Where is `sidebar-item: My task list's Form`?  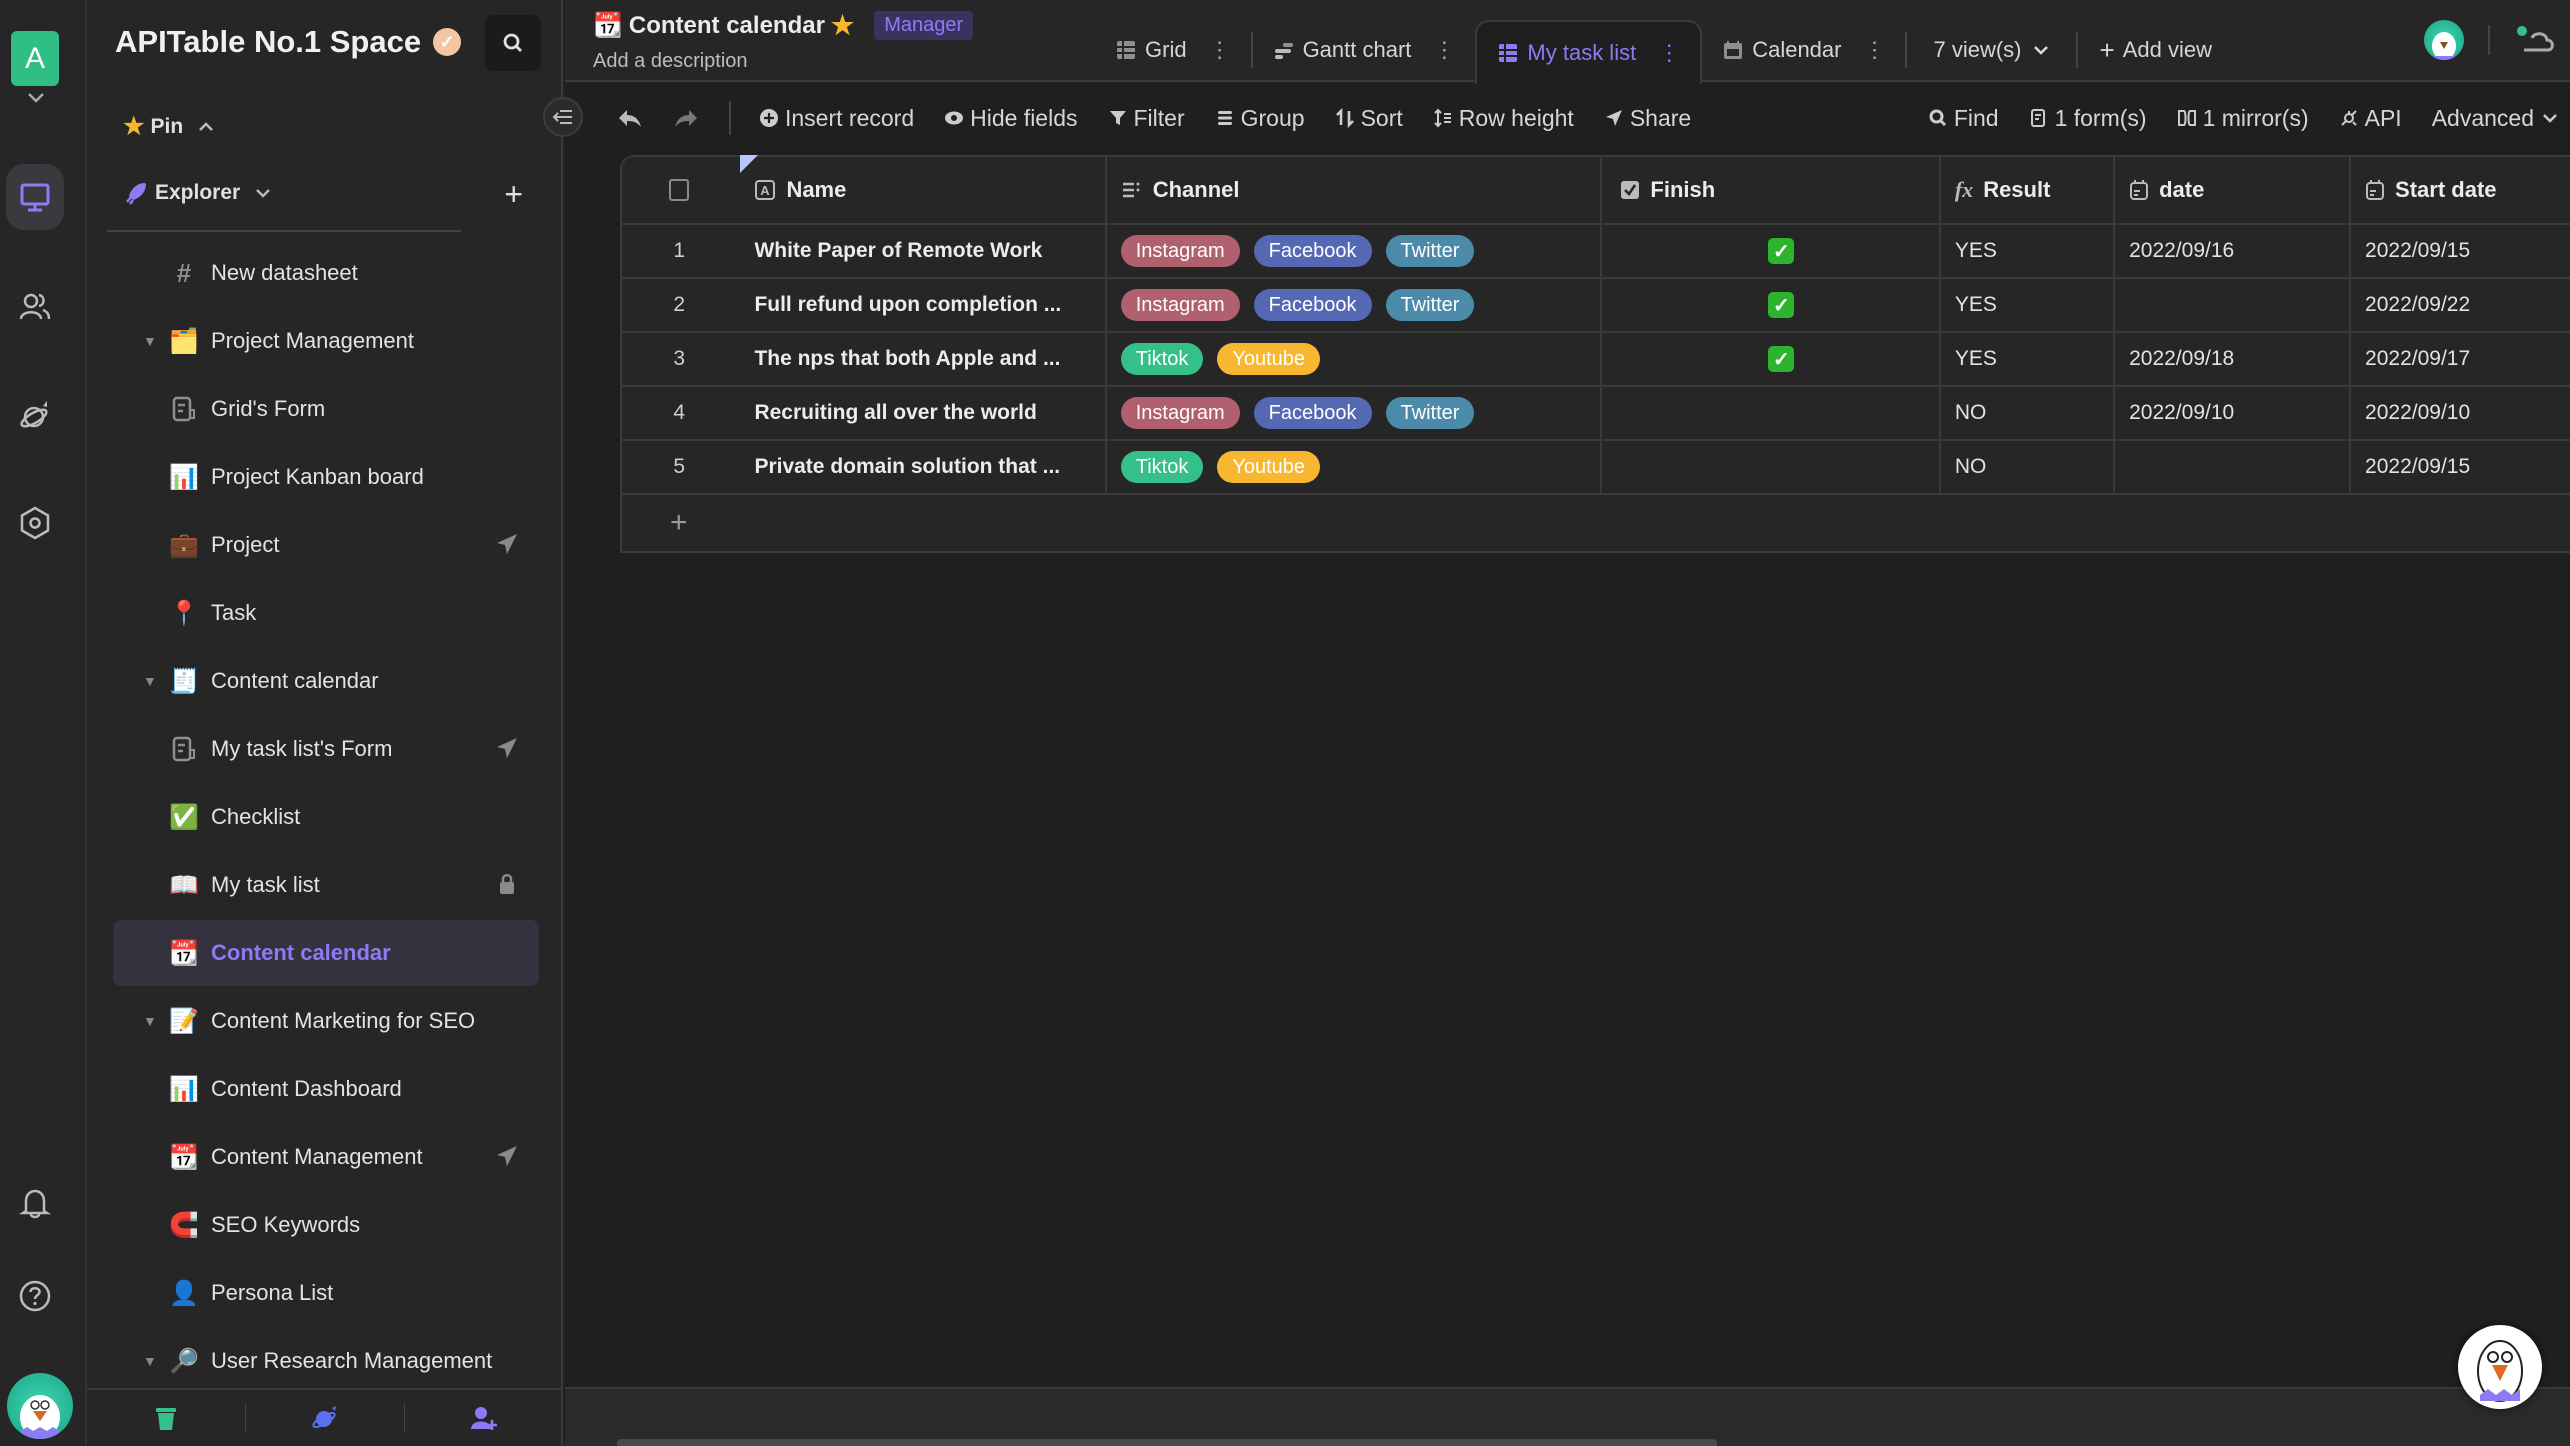
sidebar-item: My task list's Form is located at coordinates (326, 749).